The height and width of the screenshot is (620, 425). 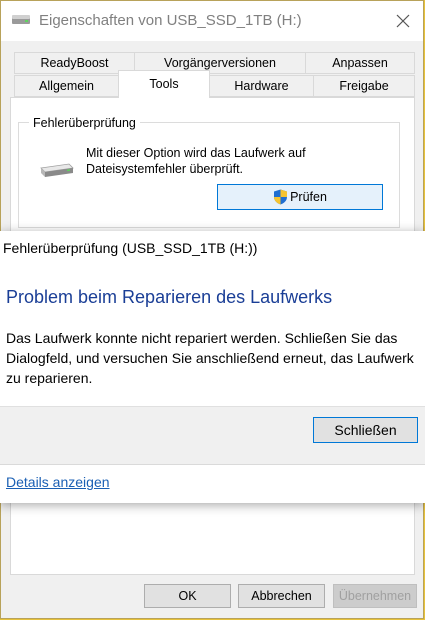 I want to click on drive-icon, so click(x=21, y=19).